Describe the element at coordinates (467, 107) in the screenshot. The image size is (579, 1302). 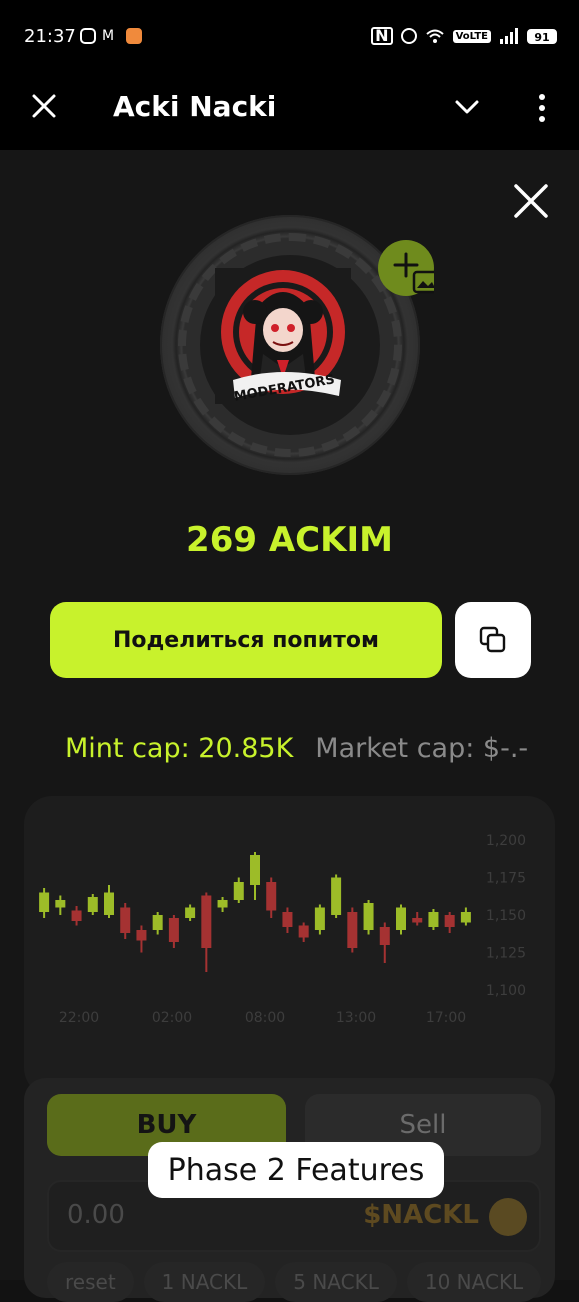
I see `chevron-down-icon` at that location.